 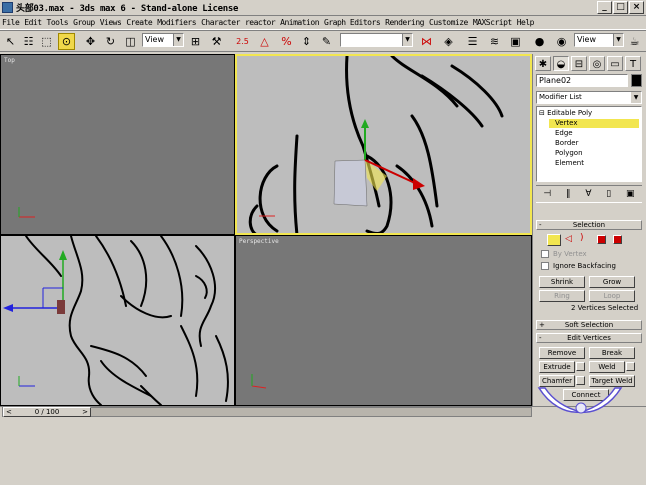 What do you see at coordinates (594, 123) in the screenshot?
I see `stack-item-vertex: Vertex` at bounding box center [594, 123].